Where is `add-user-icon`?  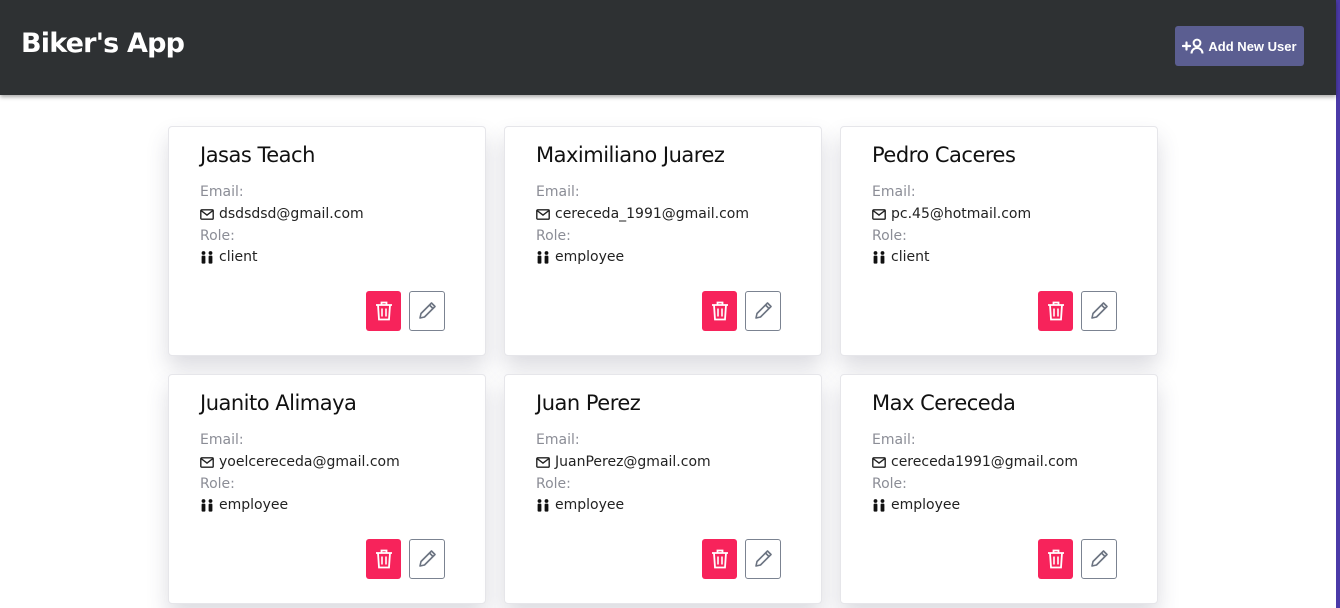 add-user-icon is located at coordinates (1193, 46).